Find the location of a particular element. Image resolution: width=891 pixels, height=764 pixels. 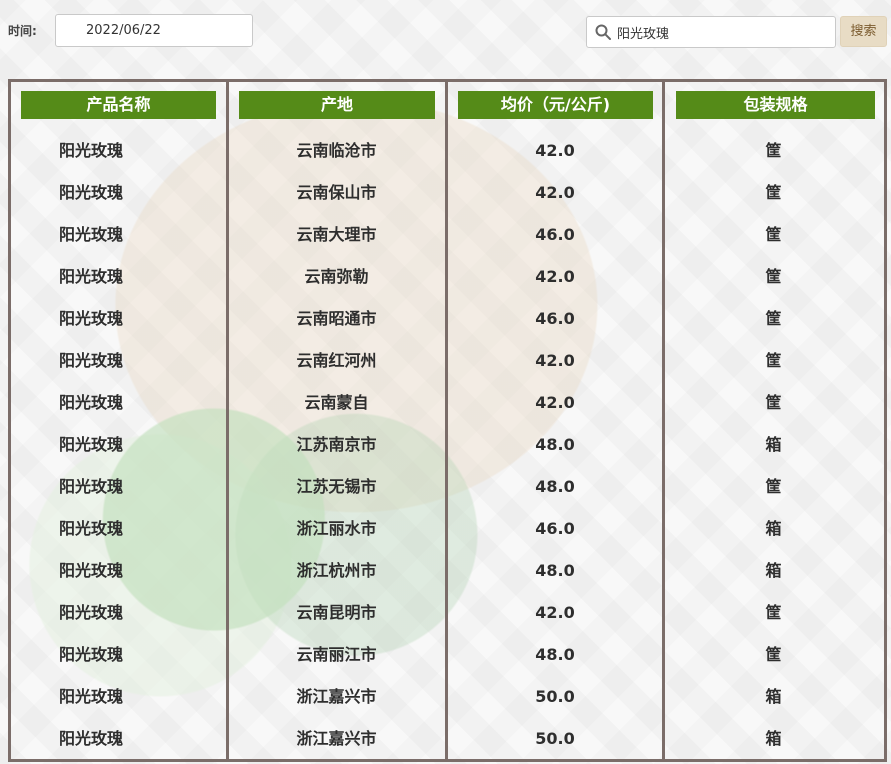

header-average-price: 均价（元/公斤) is located at coordinates (555, 105).